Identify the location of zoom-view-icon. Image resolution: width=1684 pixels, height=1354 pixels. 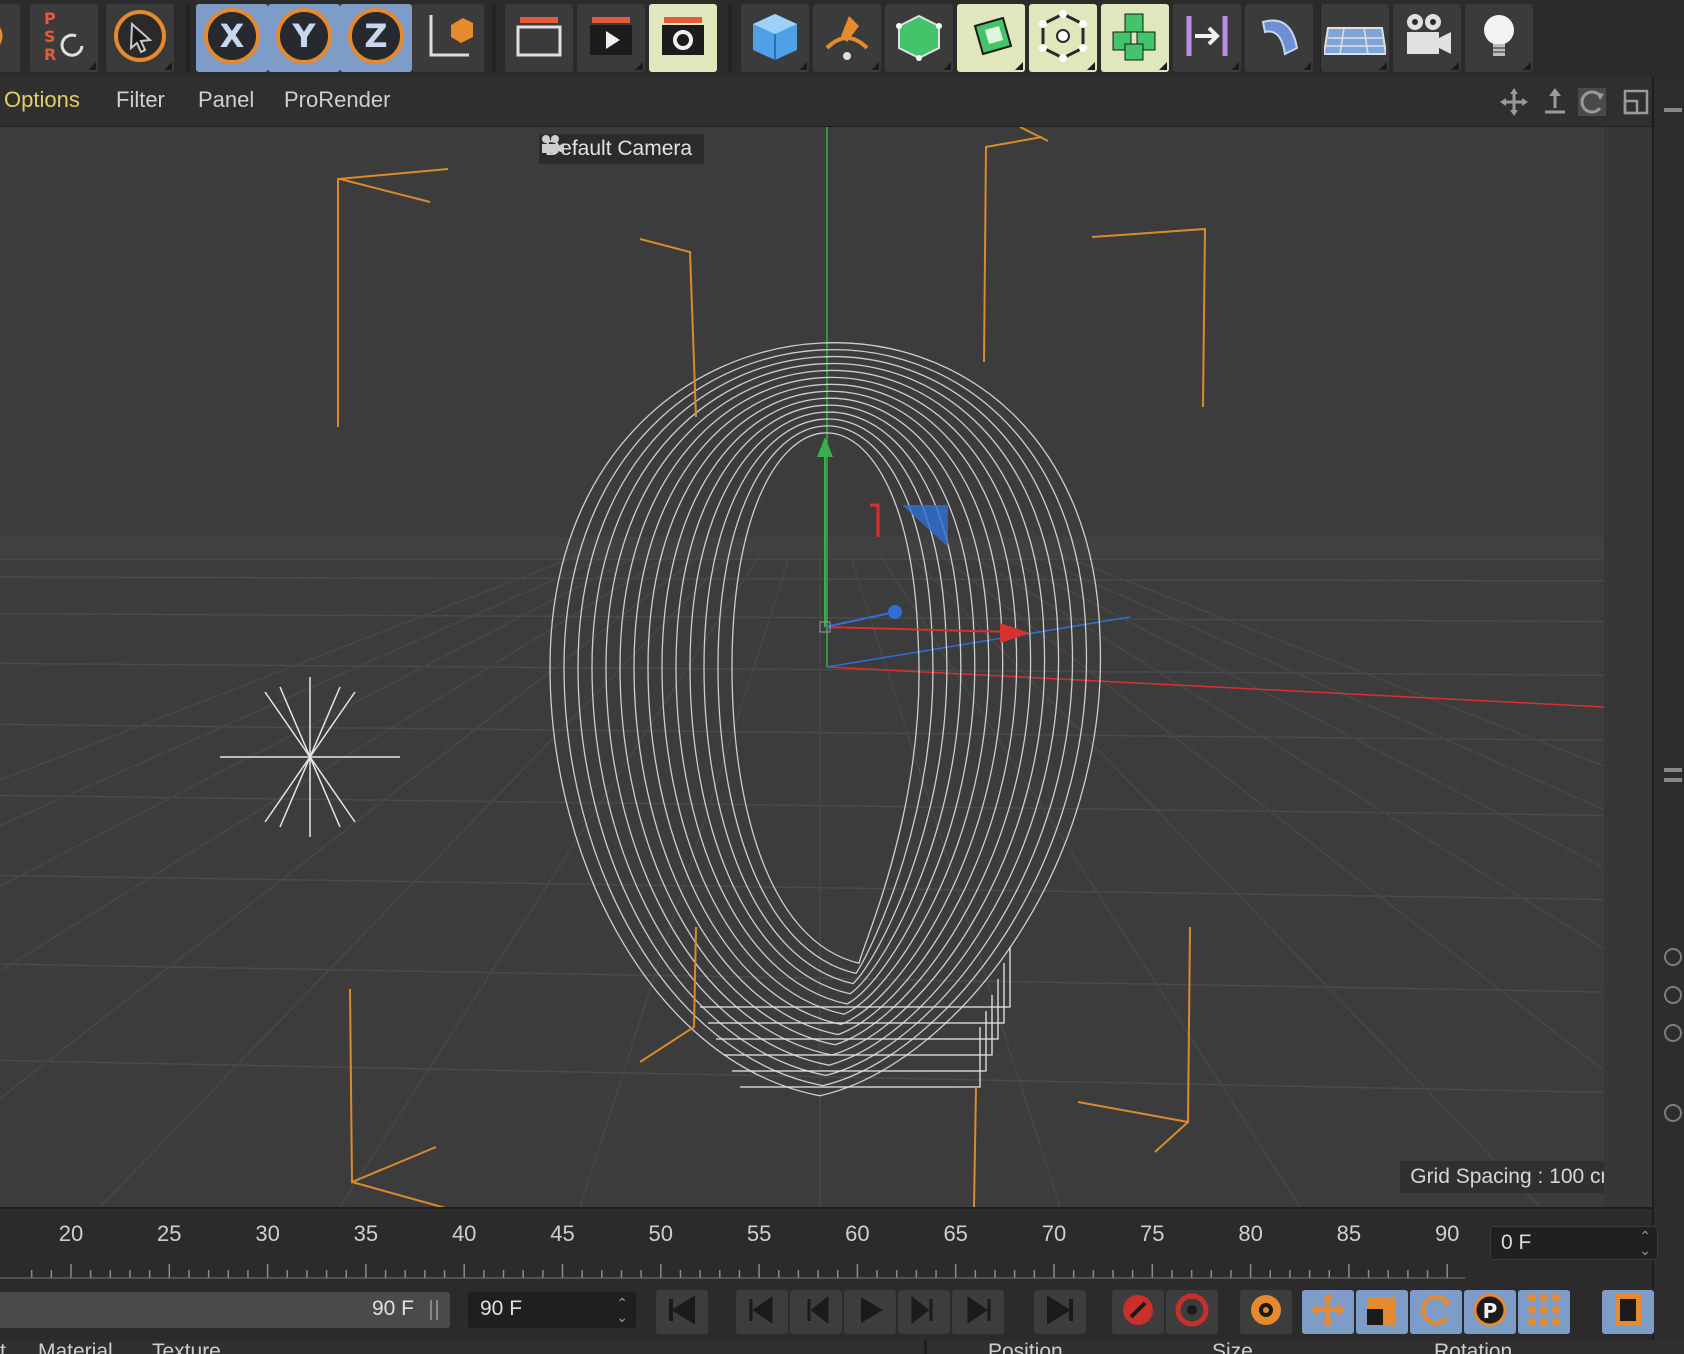
(1555, 102).